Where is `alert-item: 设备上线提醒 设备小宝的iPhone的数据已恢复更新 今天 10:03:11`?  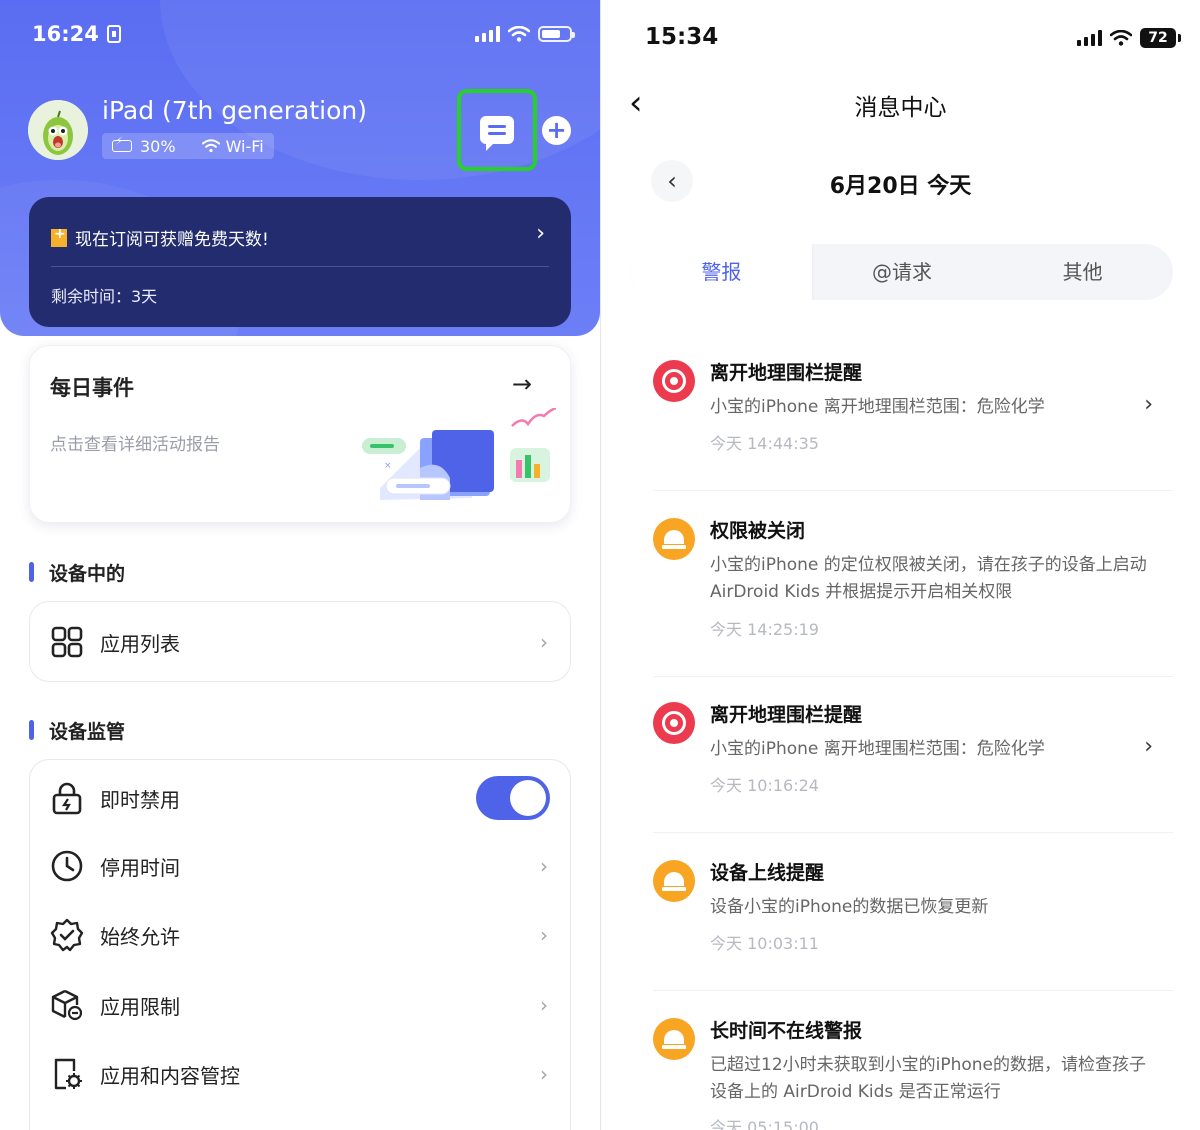 alert-item: 设备上线提醒 设备小宝的iPhone的数据已恢复更新 今天 10:03:11 is located at coordinates (907, 903).